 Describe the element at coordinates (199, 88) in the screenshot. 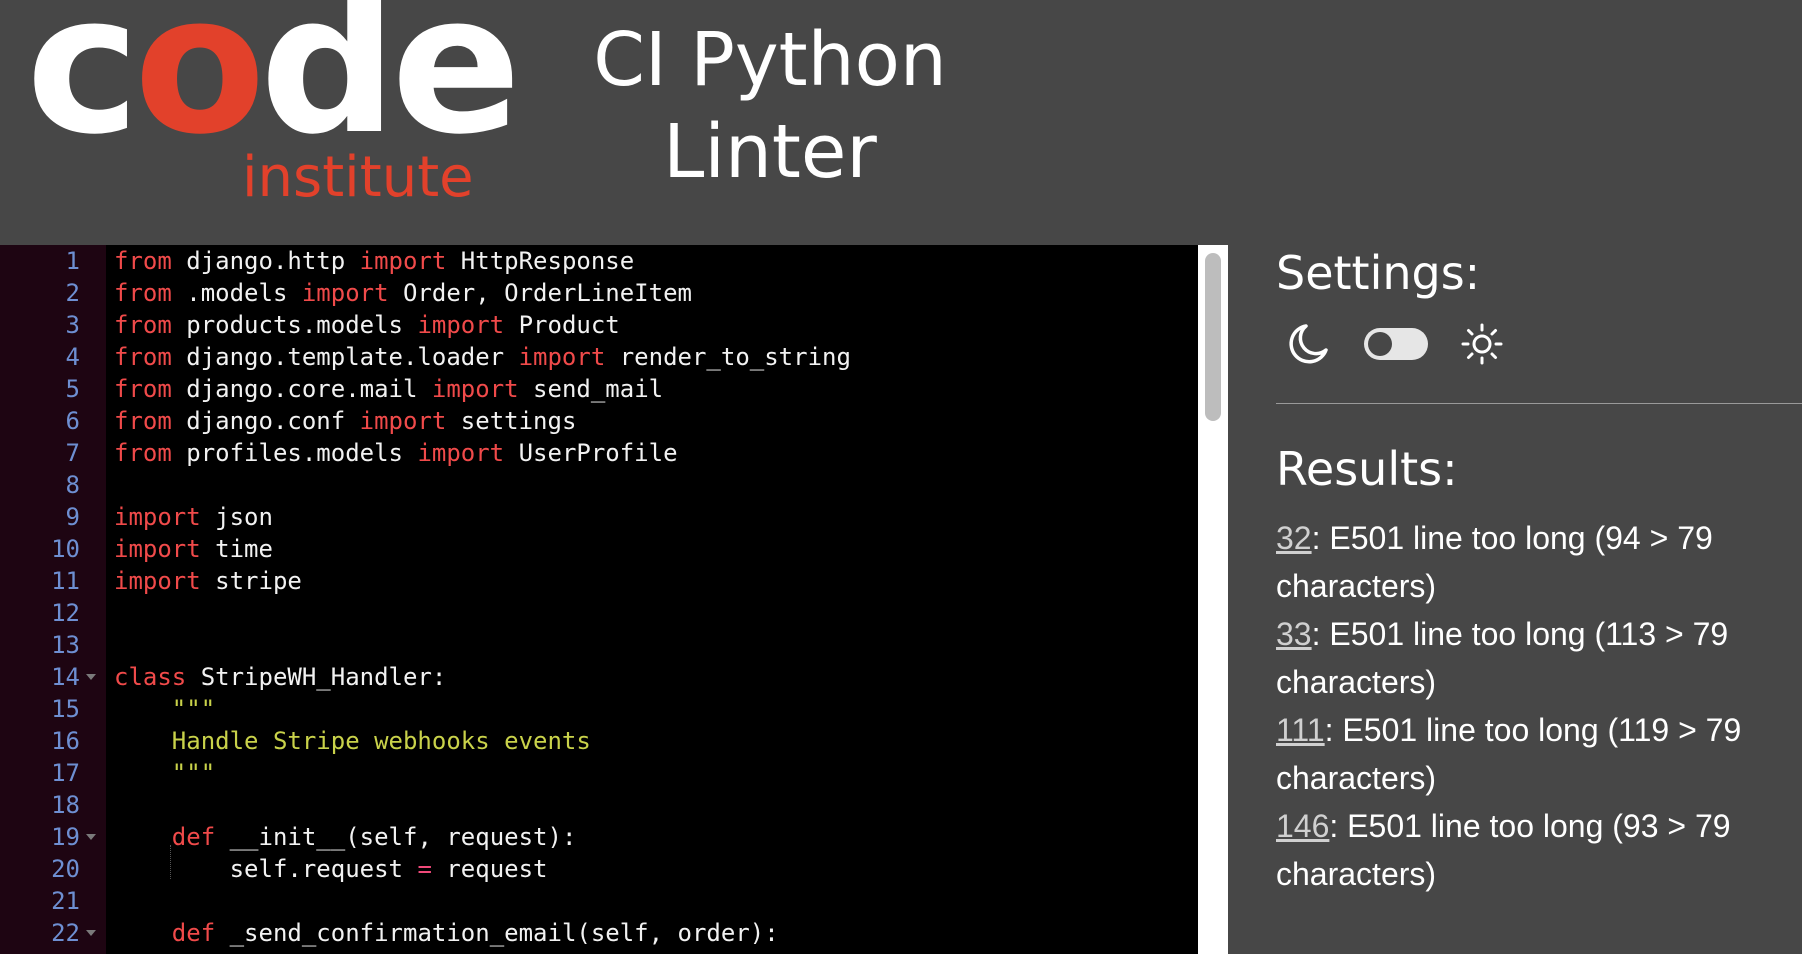

I see `logo-word-o: o` at that location.